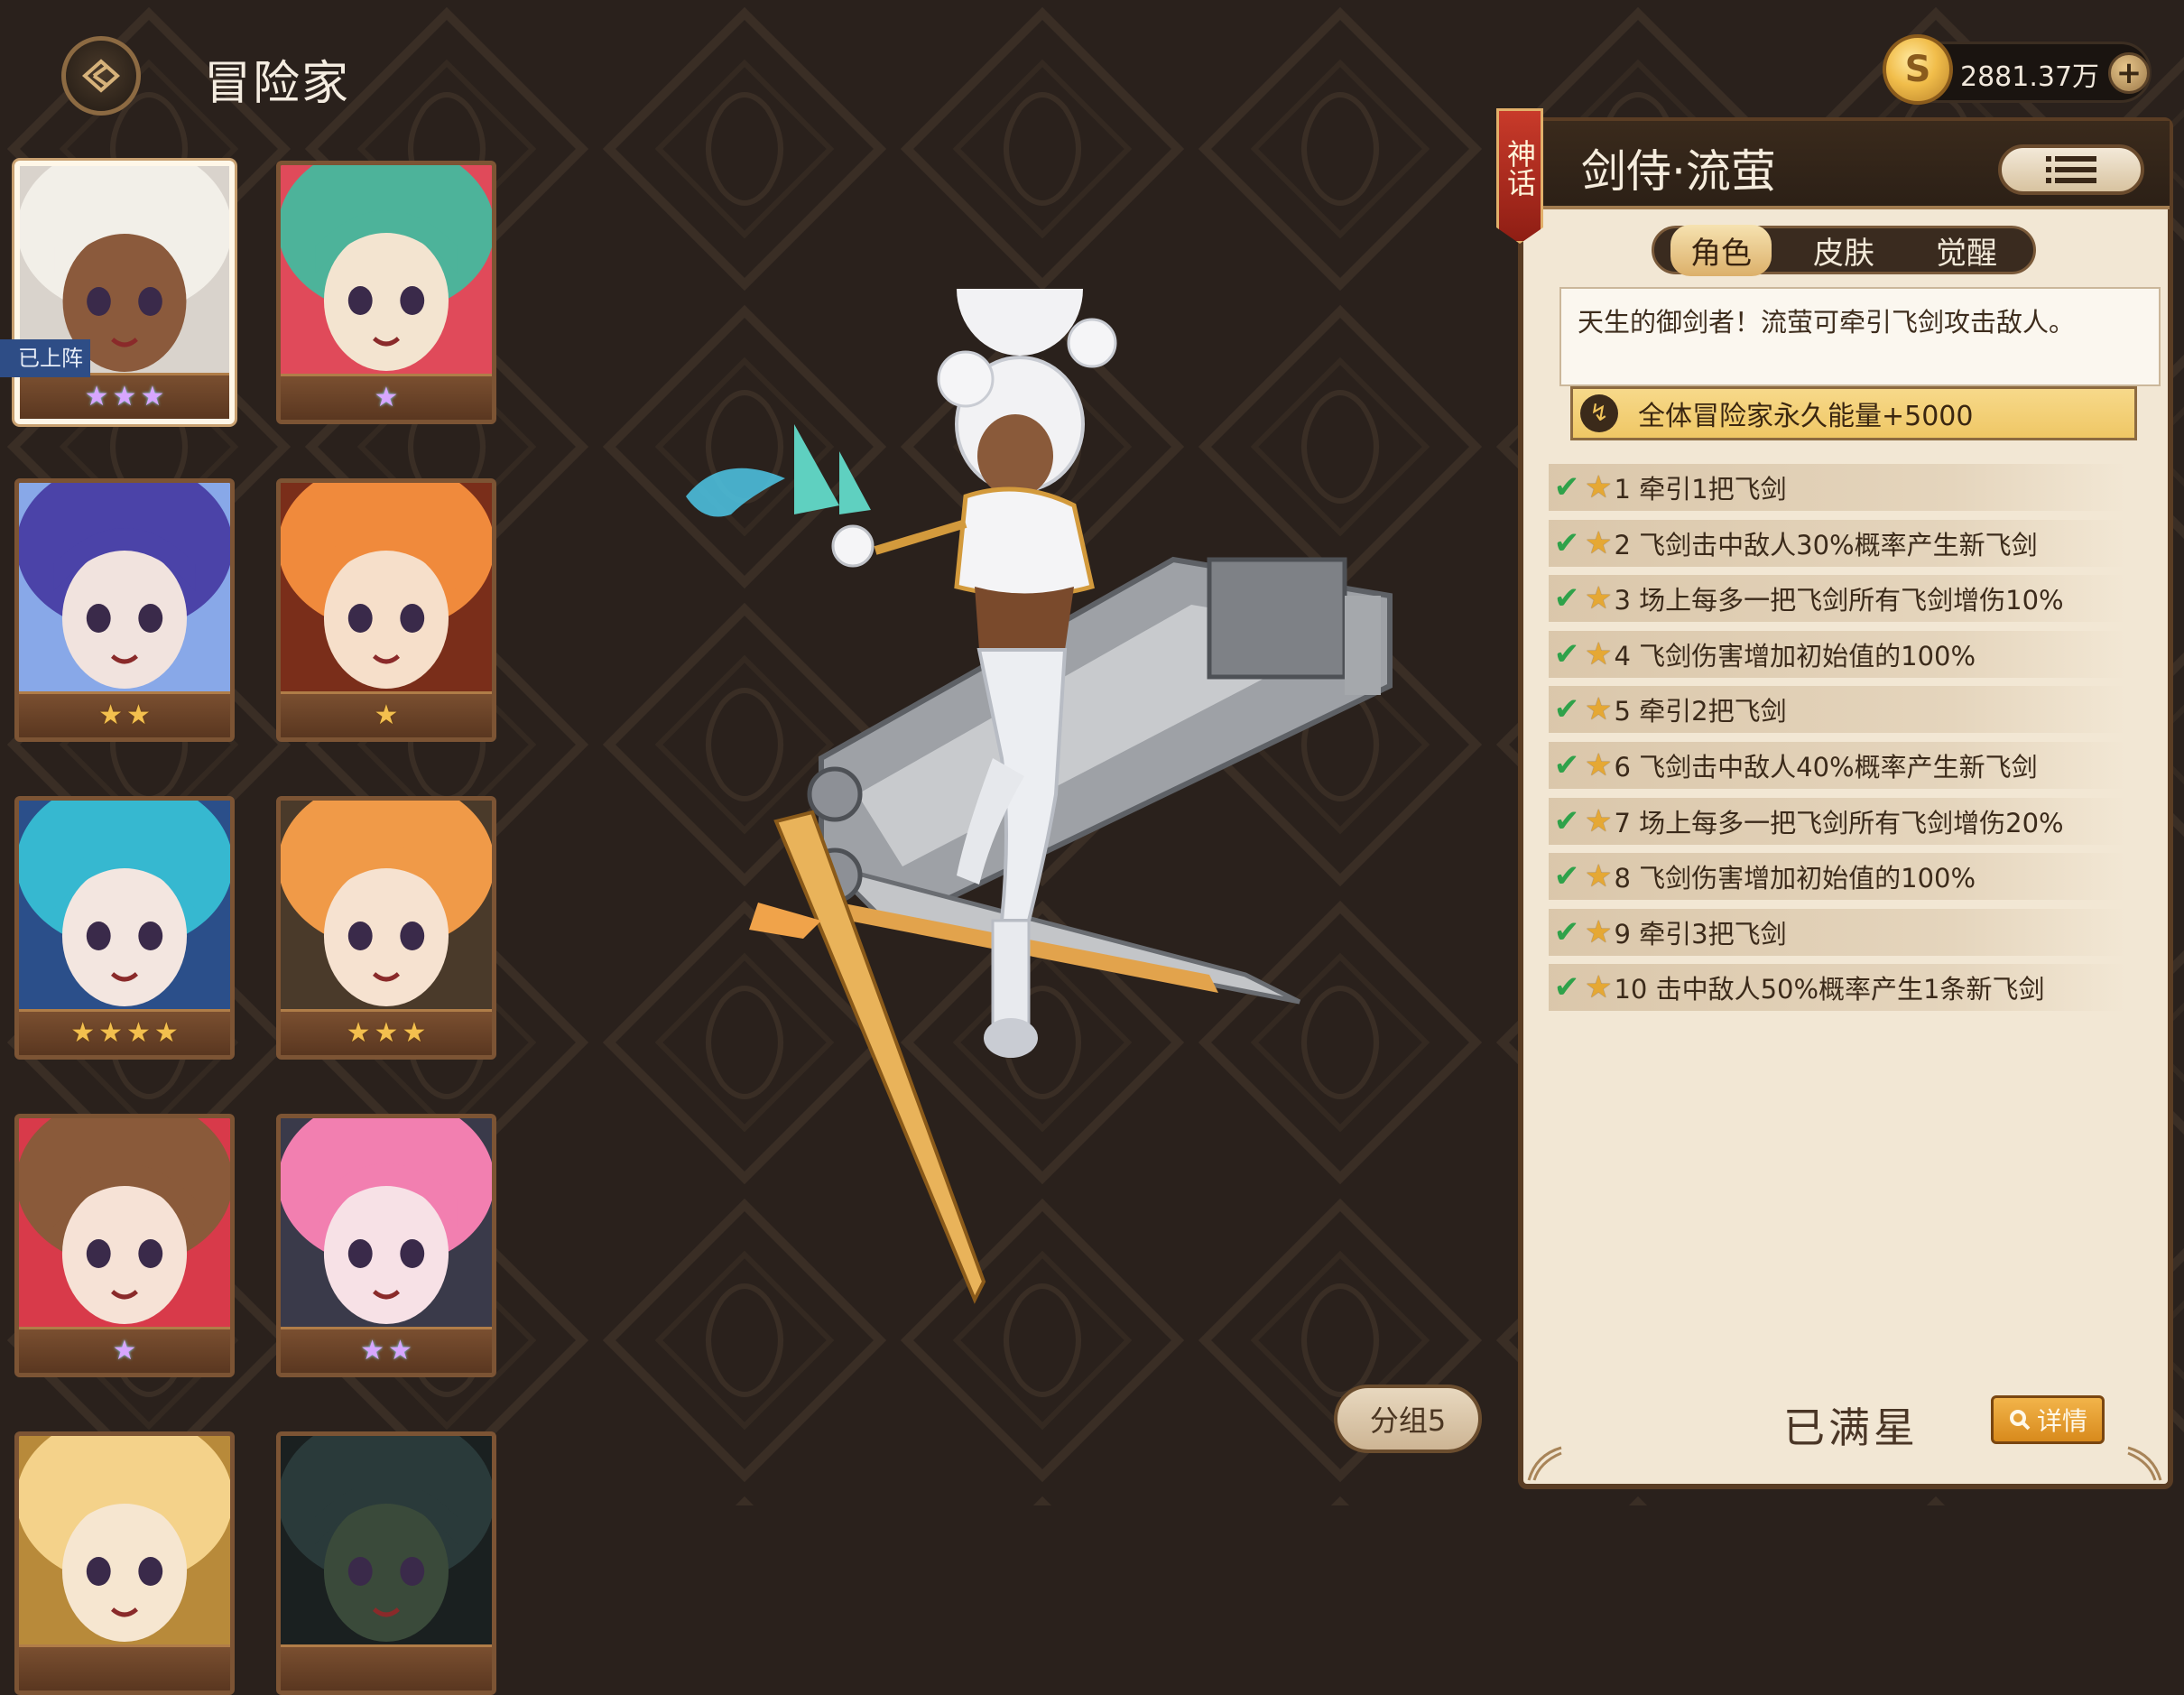 This screenshot has height=1695, width=2184. Describe the element at coordinates (2144, 1463) in the screenshot. I see `panel-corner-ornament-right` at that location.